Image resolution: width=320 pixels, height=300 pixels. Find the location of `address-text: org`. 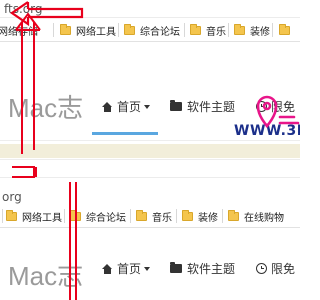

address-text: org is located at coordinates (12, 197).